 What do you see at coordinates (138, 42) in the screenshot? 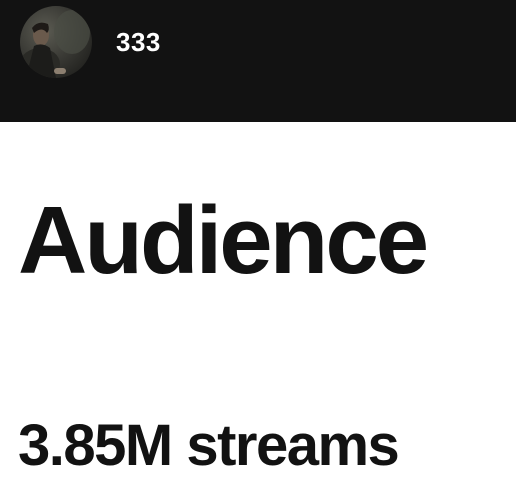
I see `artist-name: 333` at bounding box center [138, 42].